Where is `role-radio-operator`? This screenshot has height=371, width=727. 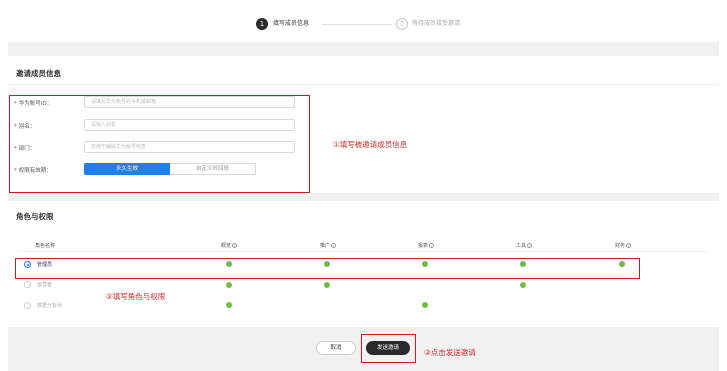
role-radio-operator is located at coordinates (27, 284).